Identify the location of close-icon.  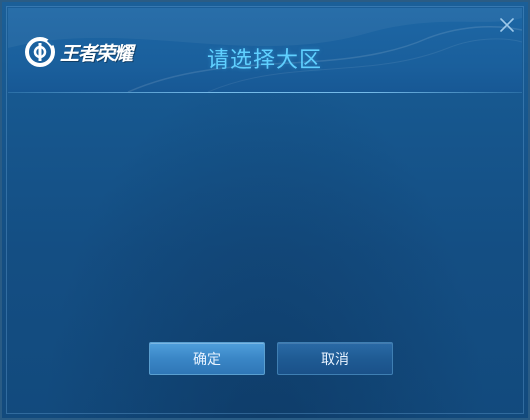
(507, 25).